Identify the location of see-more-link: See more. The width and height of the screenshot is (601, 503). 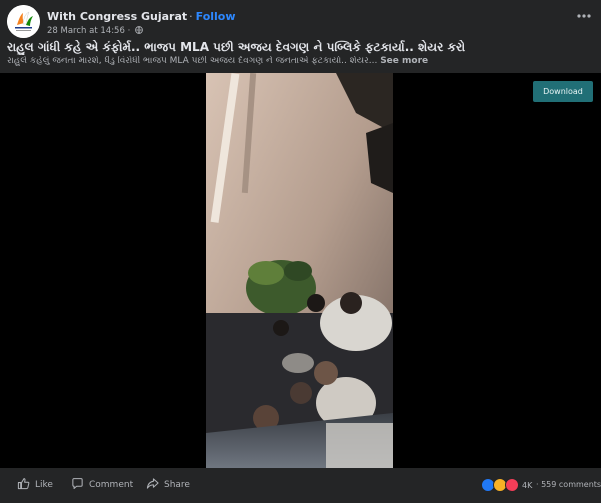
(404, 61).